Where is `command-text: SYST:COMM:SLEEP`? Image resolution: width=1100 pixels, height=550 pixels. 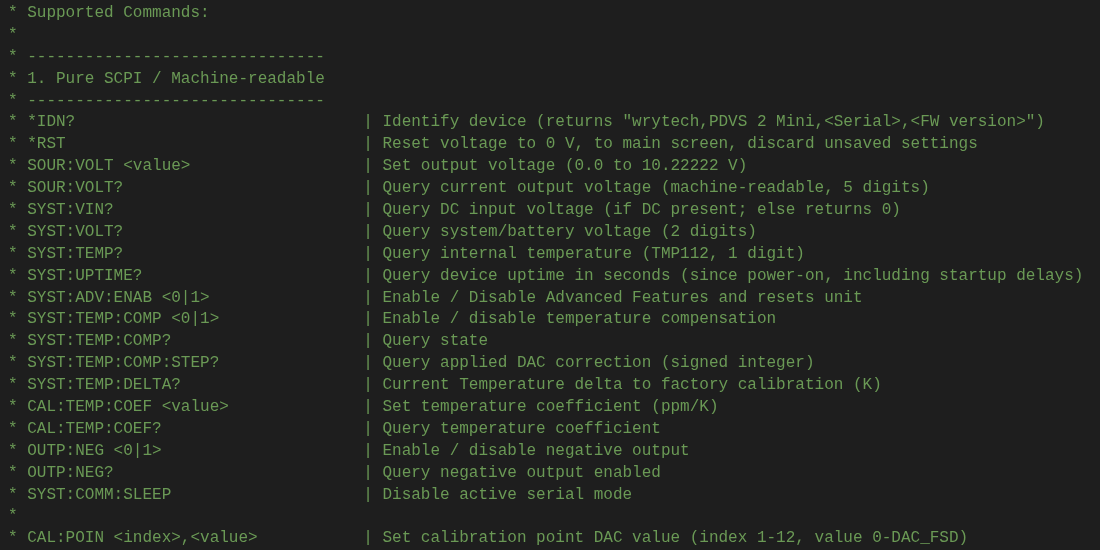
command-text: SYST:COMM:SLEEP is located at coordinates (99, 494).